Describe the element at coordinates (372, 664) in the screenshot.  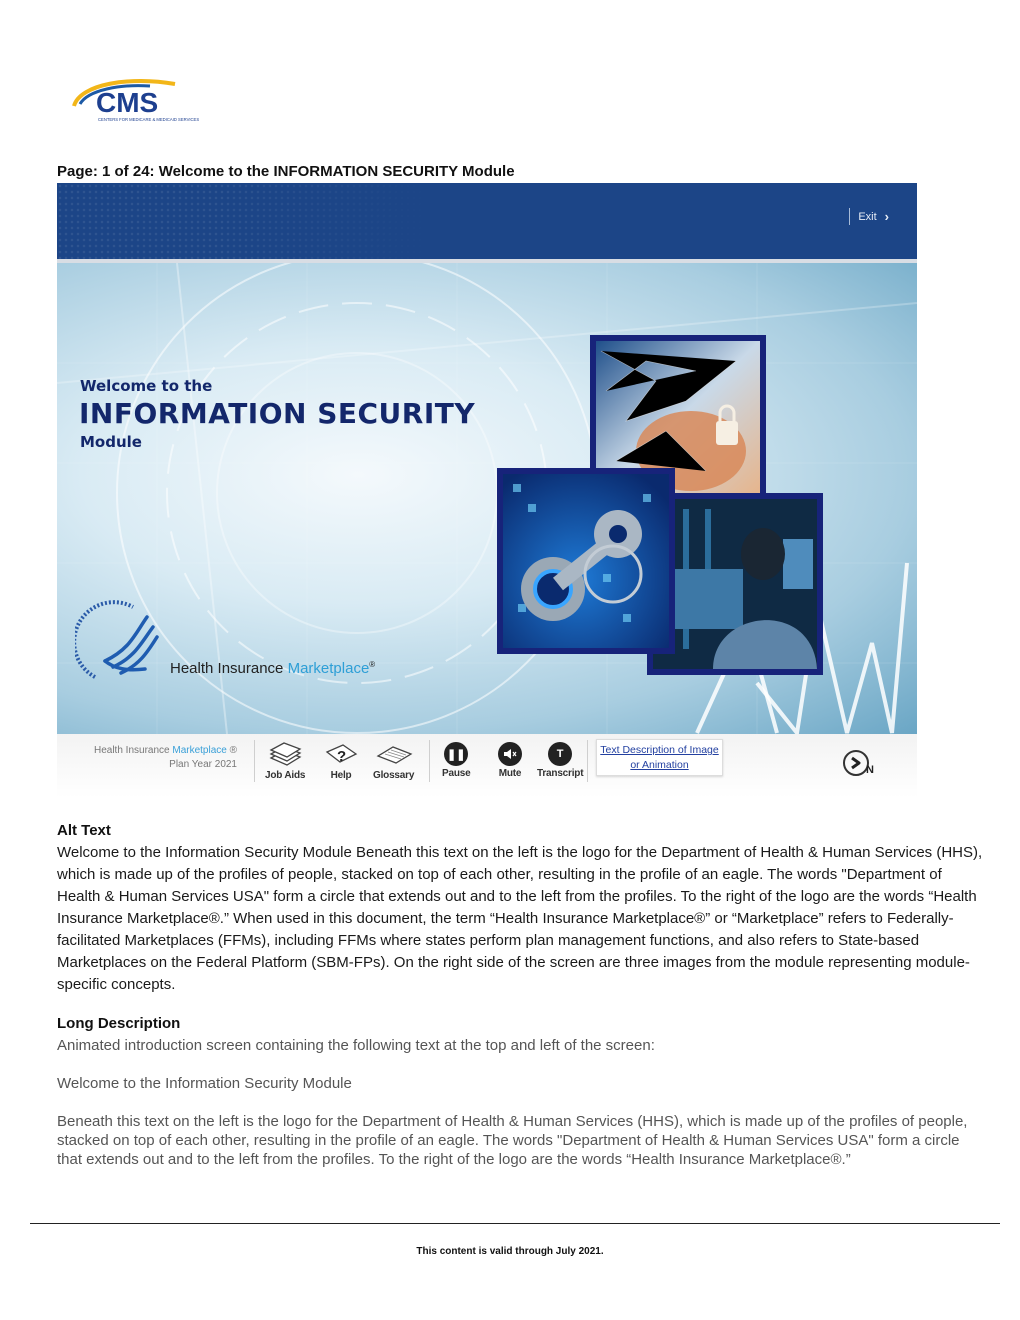
I see `registered-mark: ®` at that location.